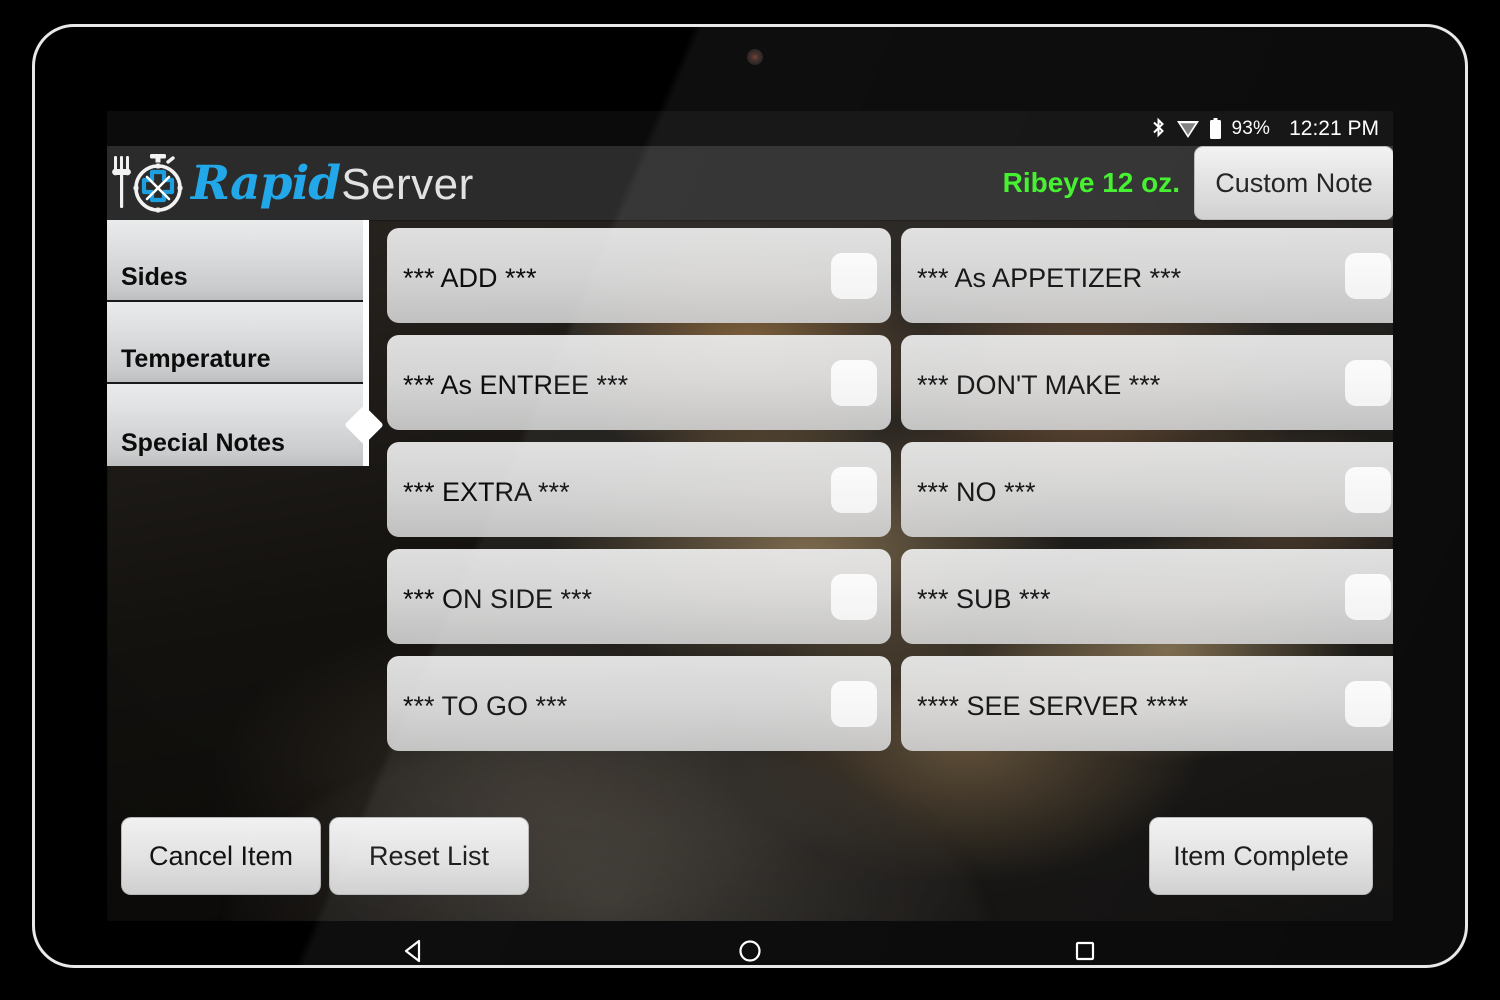 This screenshot has width=1500, height=1000. What do you see at coordinates (1215, 128) in the screenshot?
I see `battery-icon` at bounding box center [1215, 128].